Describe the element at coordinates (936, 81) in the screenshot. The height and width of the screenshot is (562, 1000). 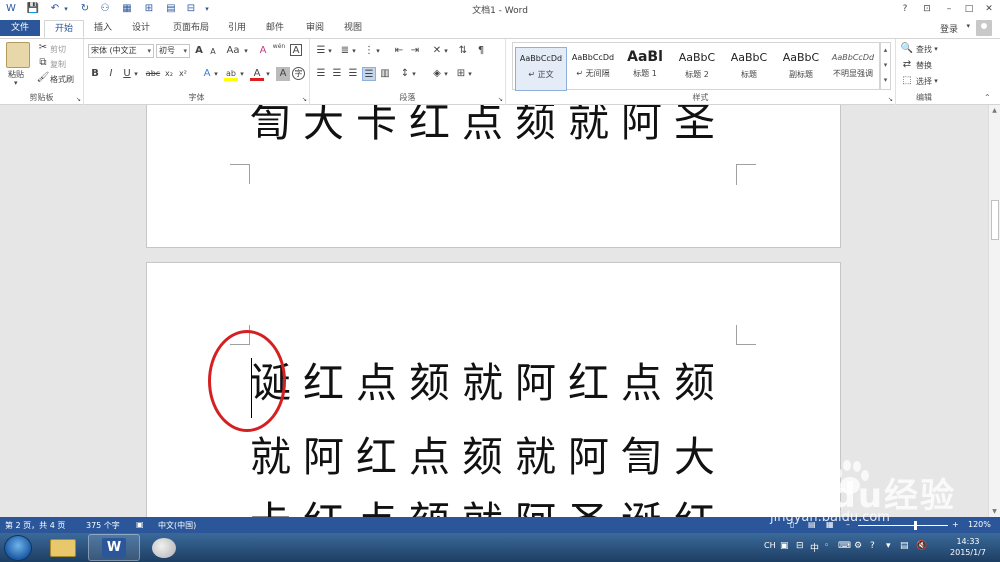
I see `select-dropdown-icon: ▾` at that location.